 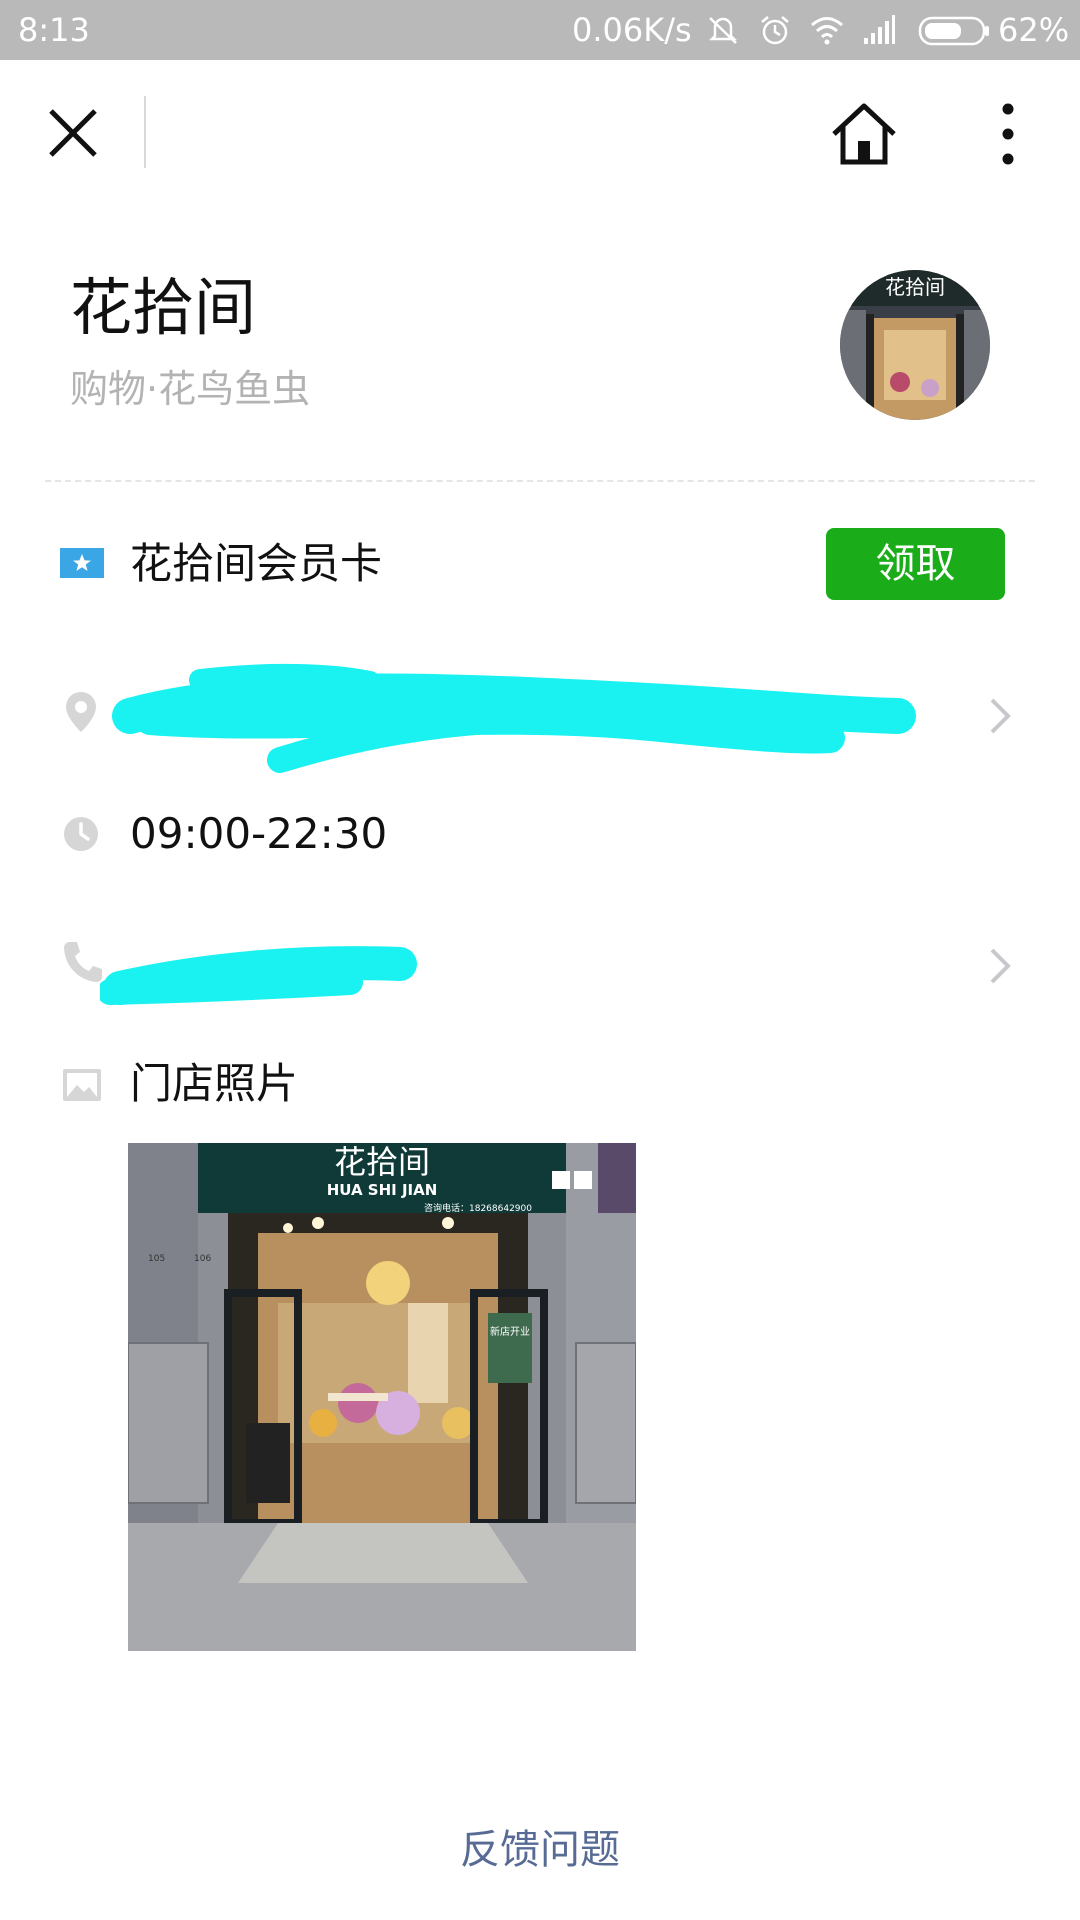 I want to click on address-row, so click(x=540, y=715).